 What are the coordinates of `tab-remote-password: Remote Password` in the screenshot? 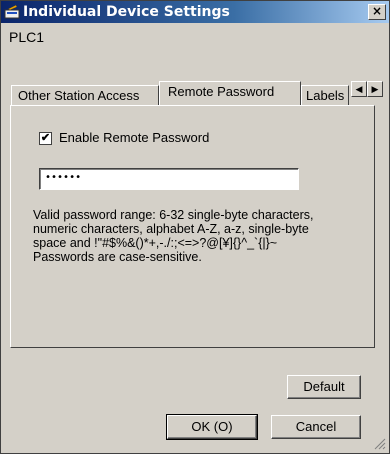 It's located at (230, 93).